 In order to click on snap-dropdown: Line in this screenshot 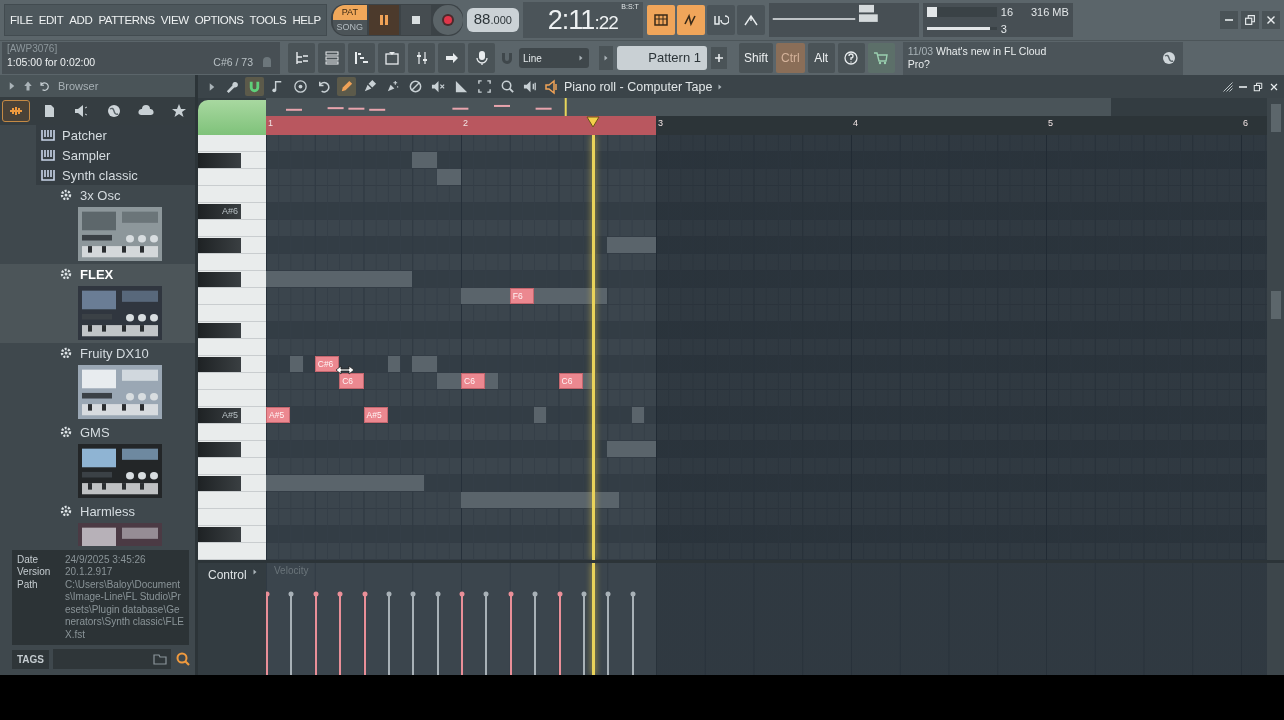, I will do `click(554, 58)`.